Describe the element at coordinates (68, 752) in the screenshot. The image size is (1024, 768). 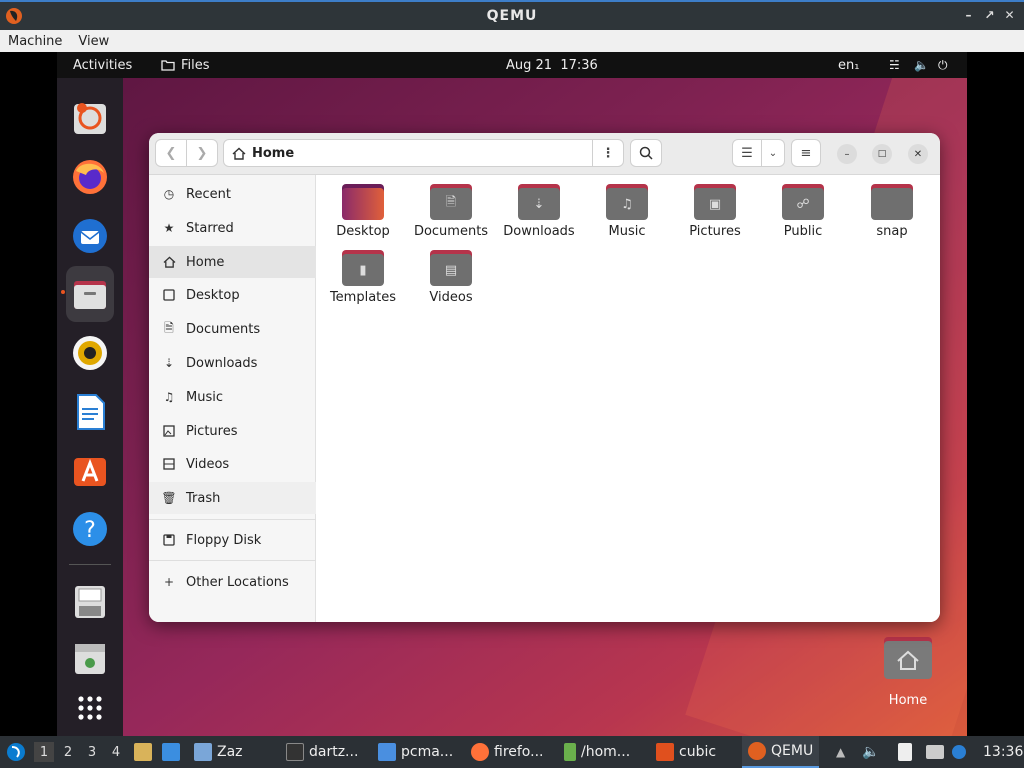
I see `workspace-2: 2` at that location.